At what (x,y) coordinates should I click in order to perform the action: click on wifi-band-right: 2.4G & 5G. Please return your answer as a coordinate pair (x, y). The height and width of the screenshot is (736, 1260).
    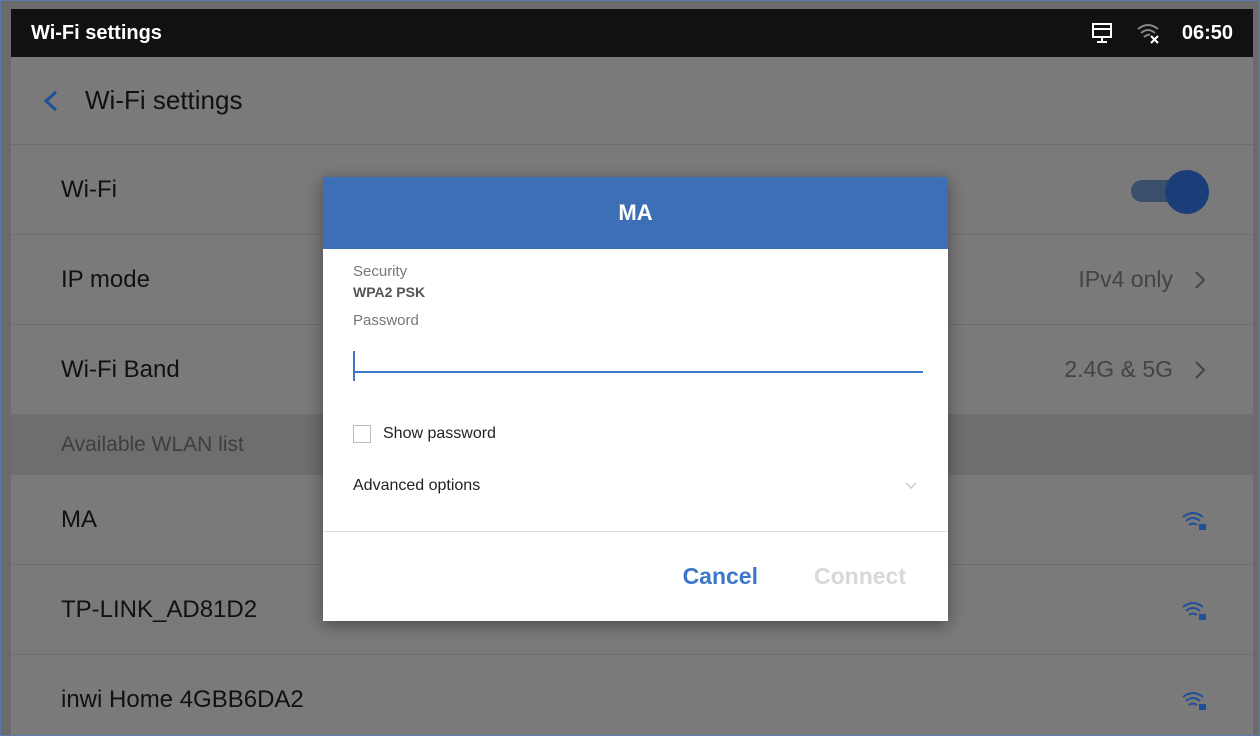
    Looking at the image, I should click on (1135, 369).